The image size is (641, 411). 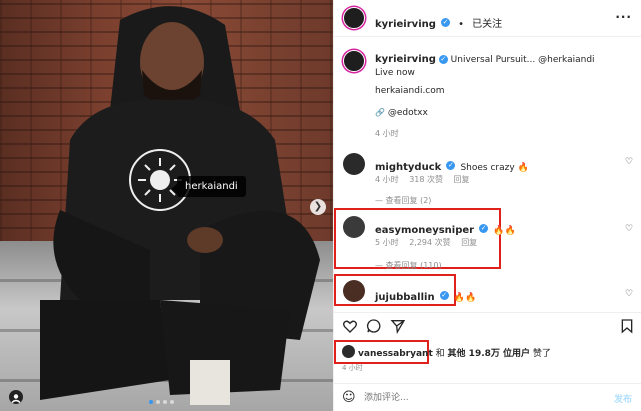 What do you see at coordinates (352, 368) in the screenshot?
I see `post-time: 4 小时` at bounding box center [352, 368].